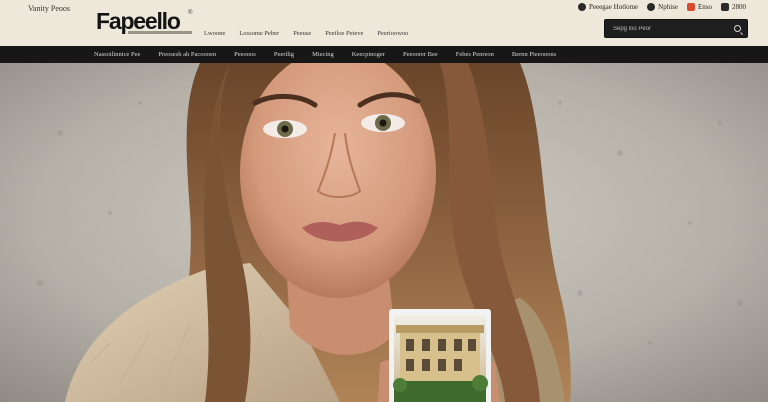 This screenshot has height=402, width=768. What do you see at coordinates (368, 54) in the screenshot?
I see `nav-item: Keecpinoger` at bounding box center [368, 54].